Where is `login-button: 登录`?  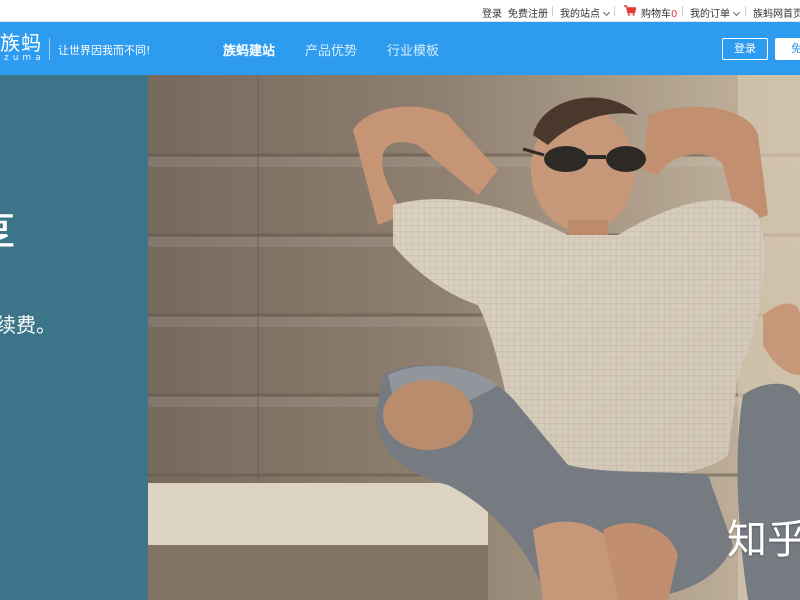 login-button: 登录 is located at coordinates (745, 49).